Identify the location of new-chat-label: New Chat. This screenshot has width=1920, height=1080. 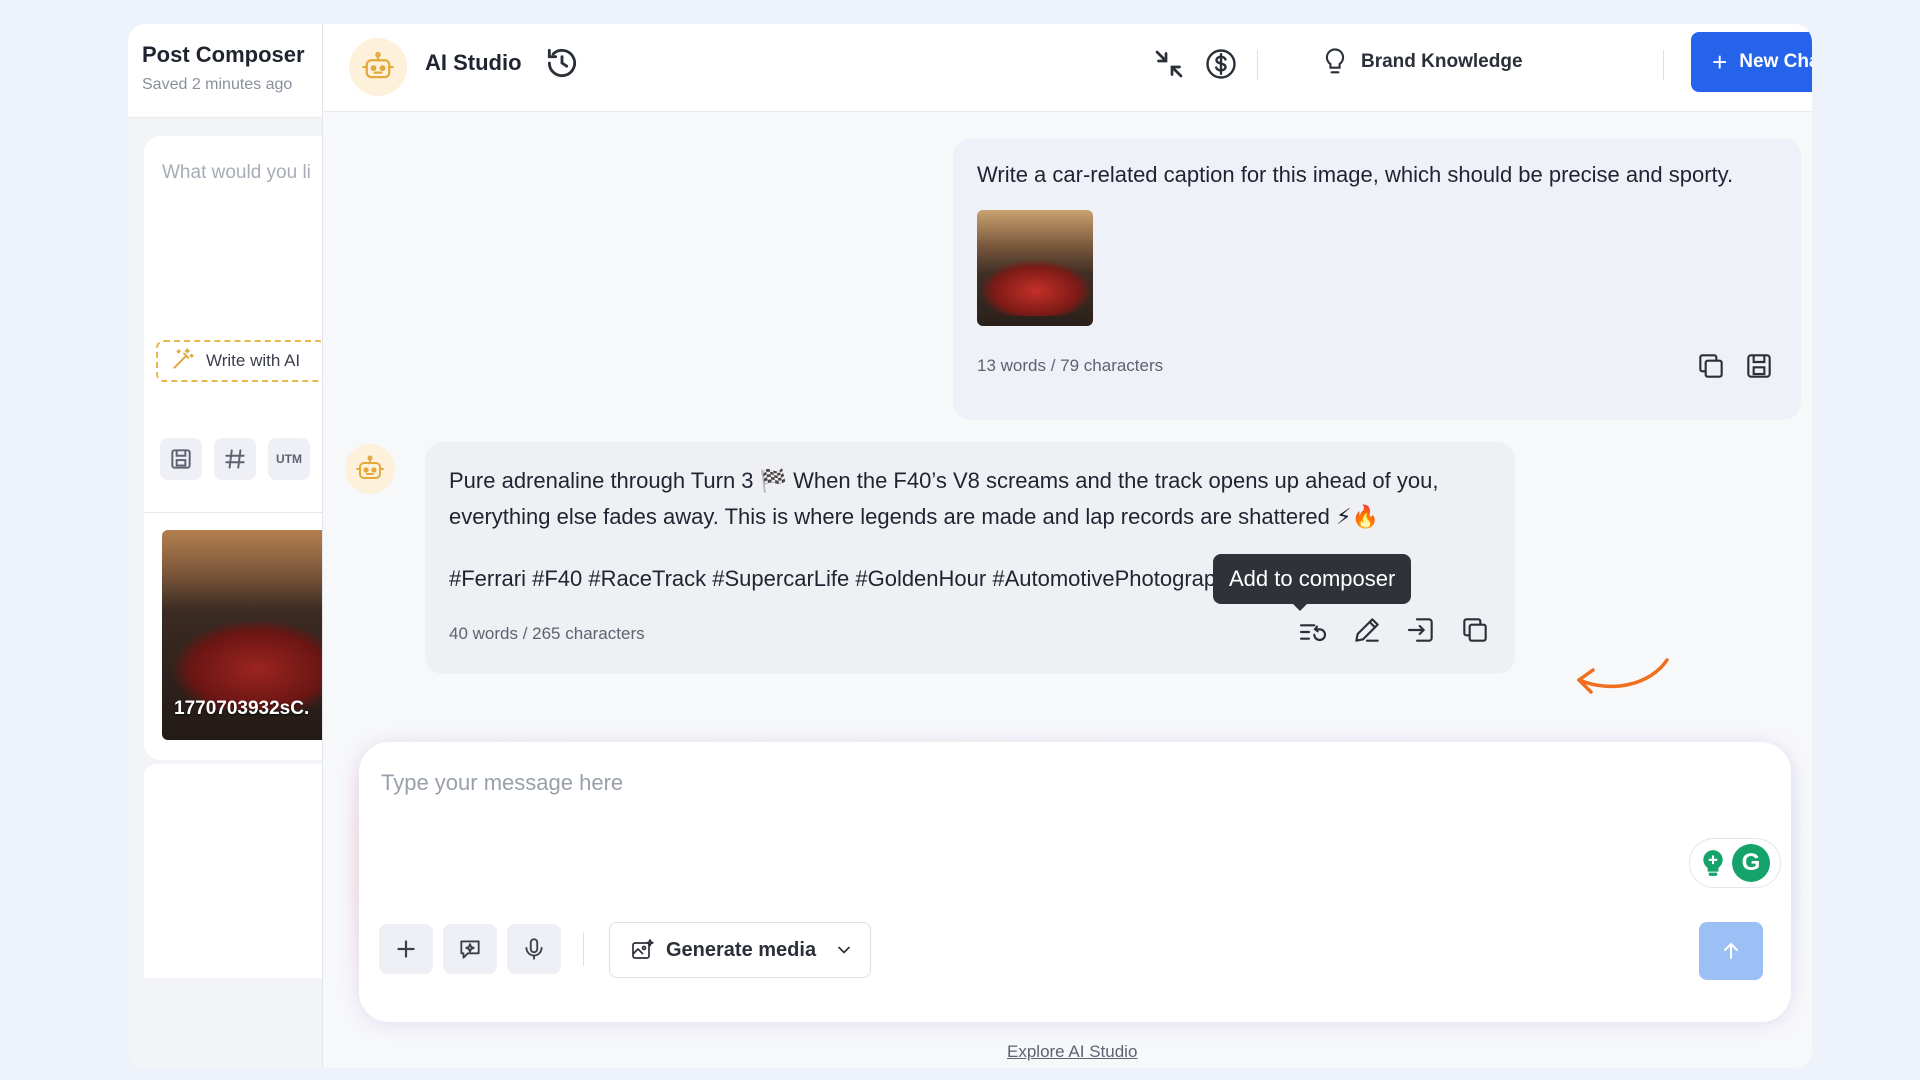
(1775, 61).